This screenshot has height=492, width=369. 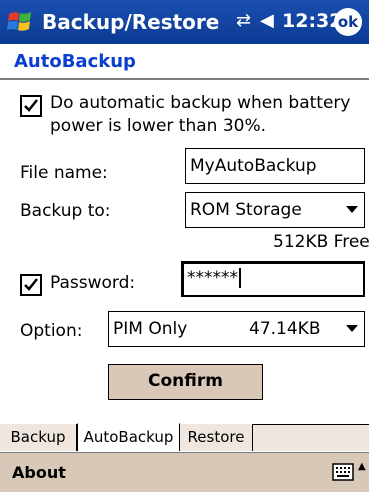 I want to click on password-checkbox, so click(x=31, y=285).